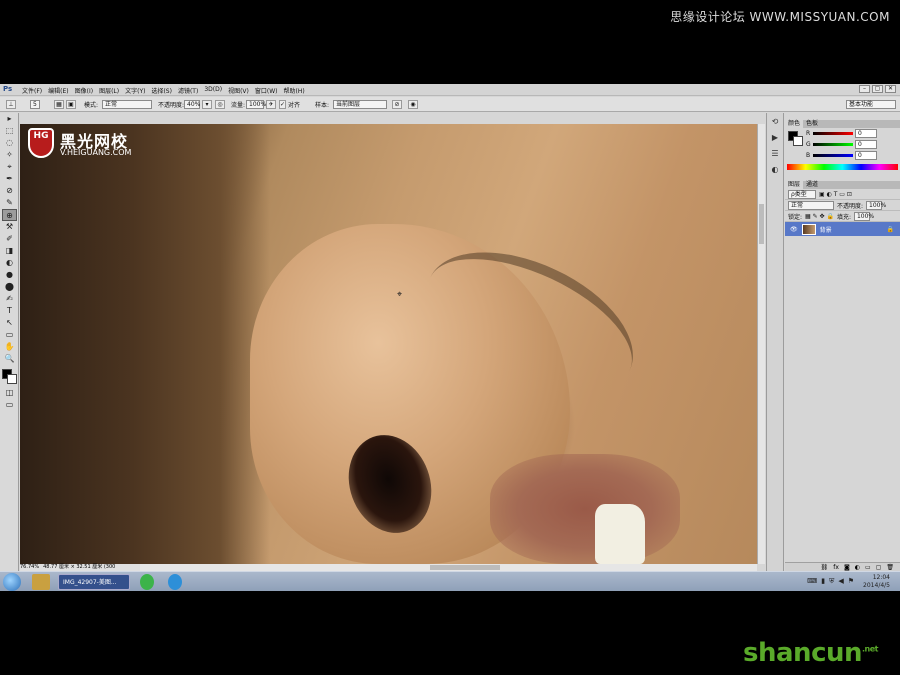 The width and height of the screenshot is (900, 675). What do you see at coordinates (847, 567) in the screenshot?
I see `add-mask-icon: ◙` at bounding box center [847, 567].